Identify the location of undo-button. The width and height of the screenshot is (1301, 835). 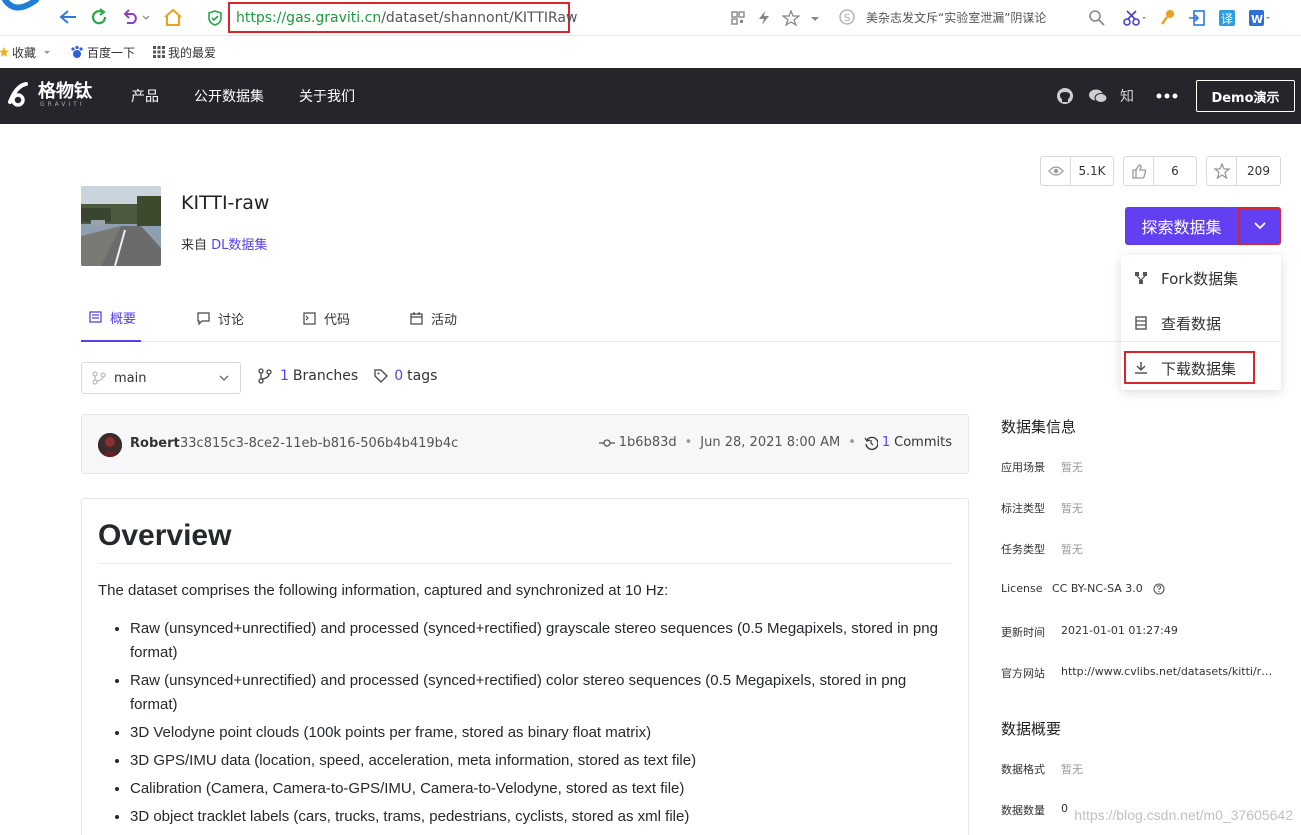
(136, 17).